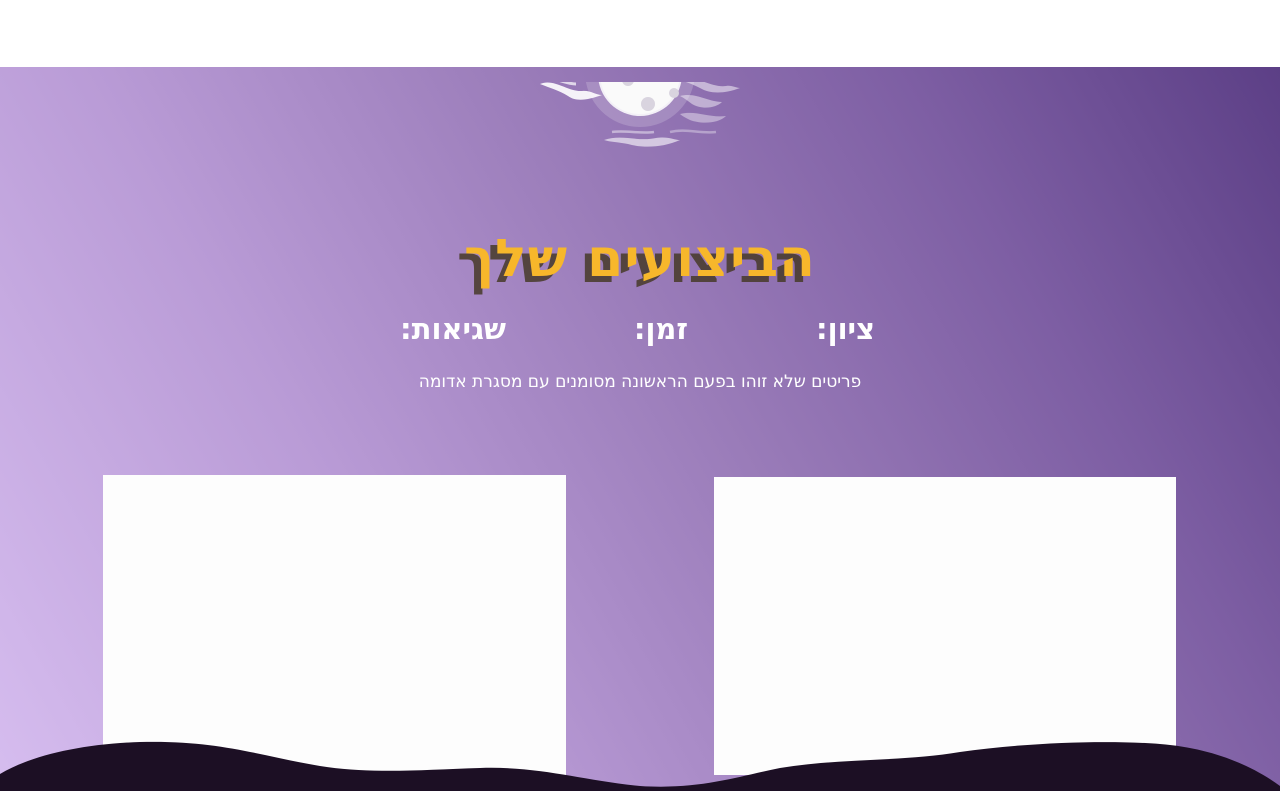 Image resolution: width=1280 pixels, height=791 pixels. Describe the element at coordinates (845, 329) in the screenshot. I see `score-label: ציון:` at that location.